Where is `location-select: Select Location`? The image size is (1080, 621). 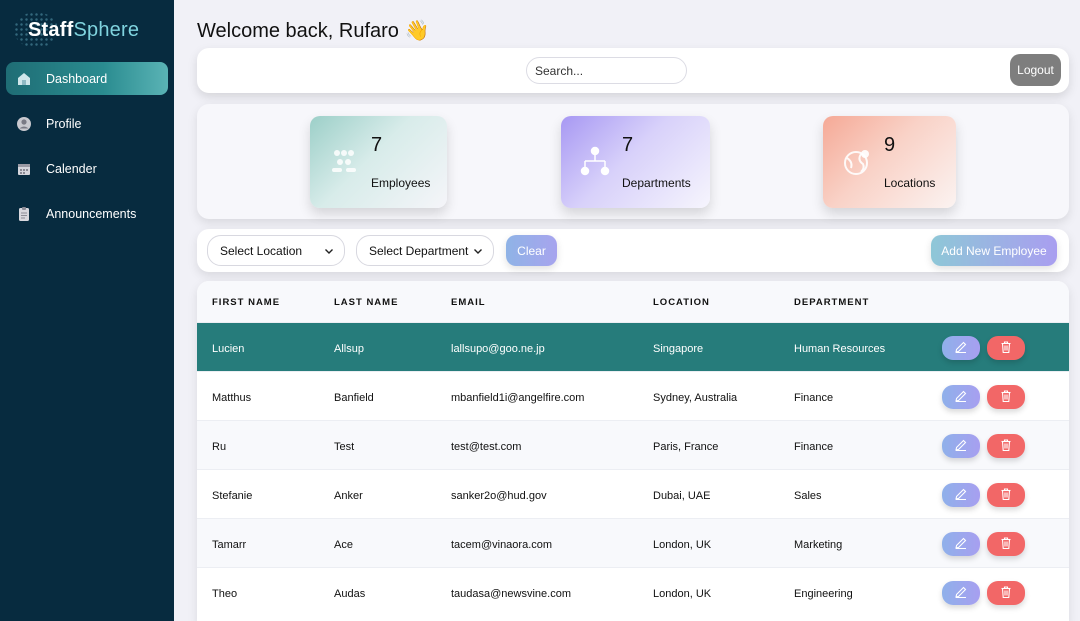
location-select: Select Location is located at coordinates (276, 250).